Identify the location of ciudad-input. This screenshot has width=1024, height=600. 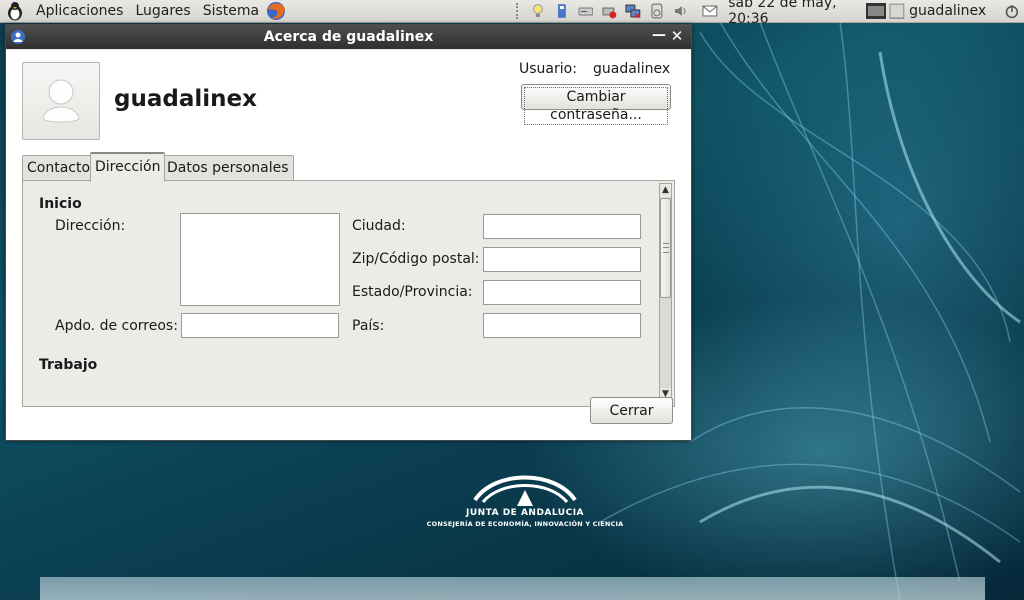
(562, 226).